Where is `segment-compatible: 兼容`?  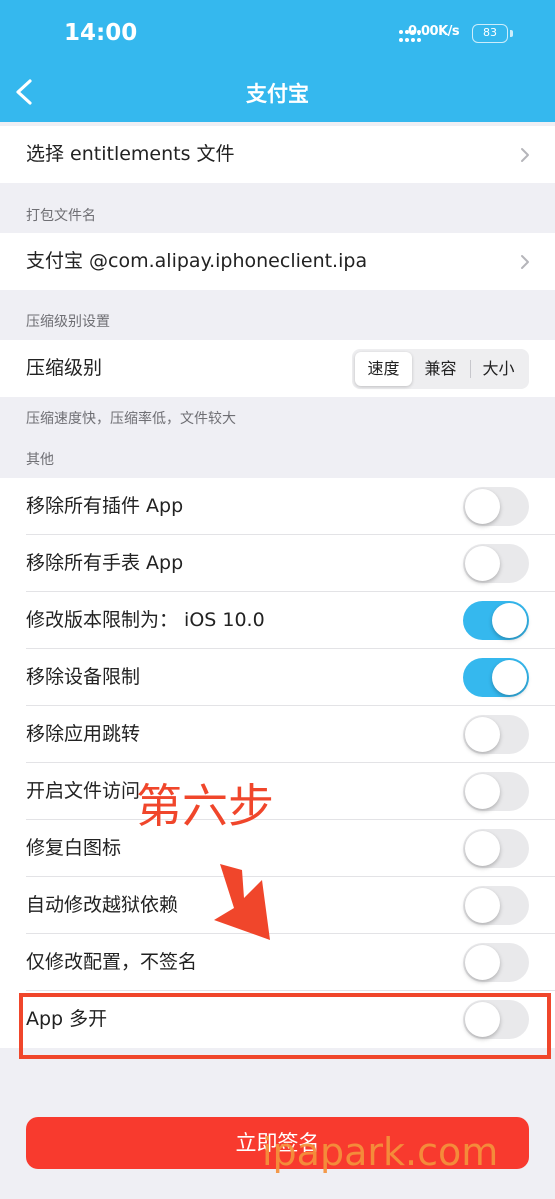
segment-compatible: 兼容 is located at coordinates (440, 369).